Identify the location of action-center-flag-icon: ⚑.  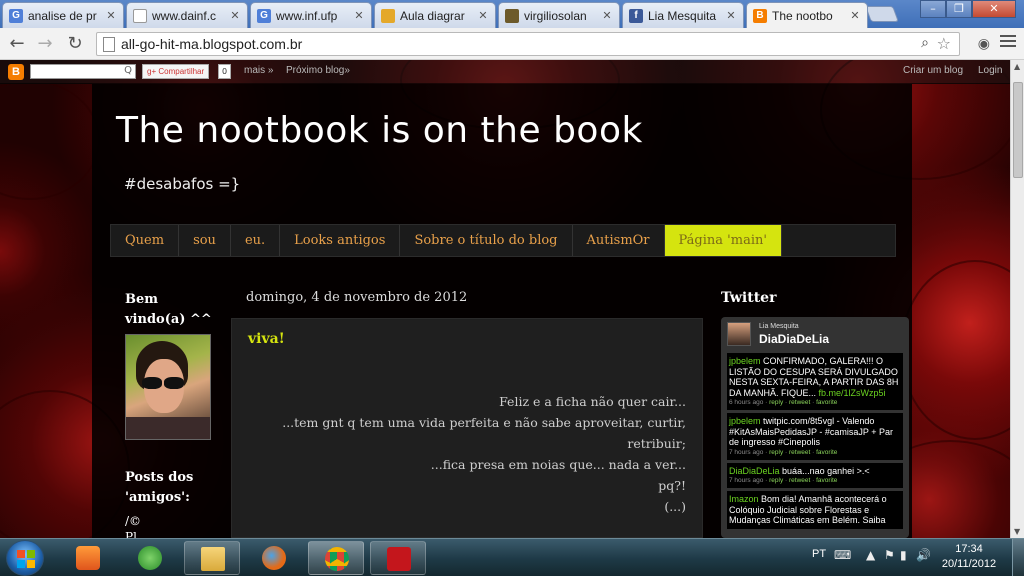
(889, 555).